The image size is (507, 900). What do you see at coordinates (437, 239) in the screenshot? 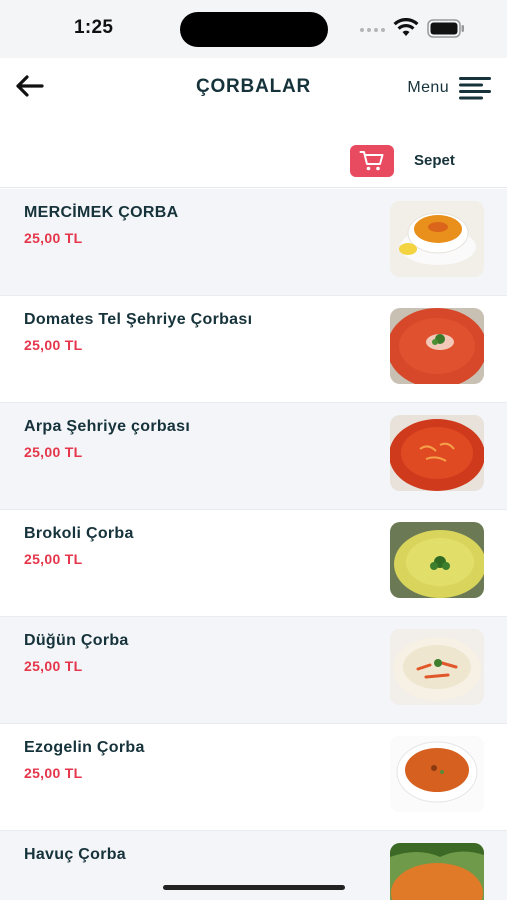
I see `lentil-soup-photo` at bounding box center [437, 239].